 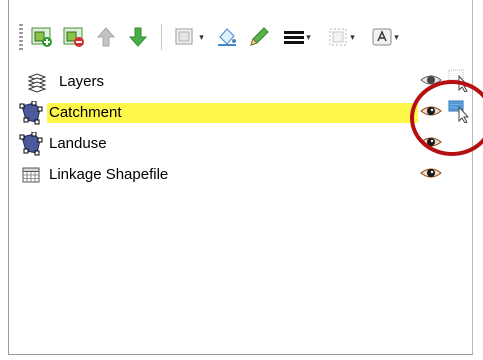 I want to click on edit-pencil-icon, so click(x=259, y=36).